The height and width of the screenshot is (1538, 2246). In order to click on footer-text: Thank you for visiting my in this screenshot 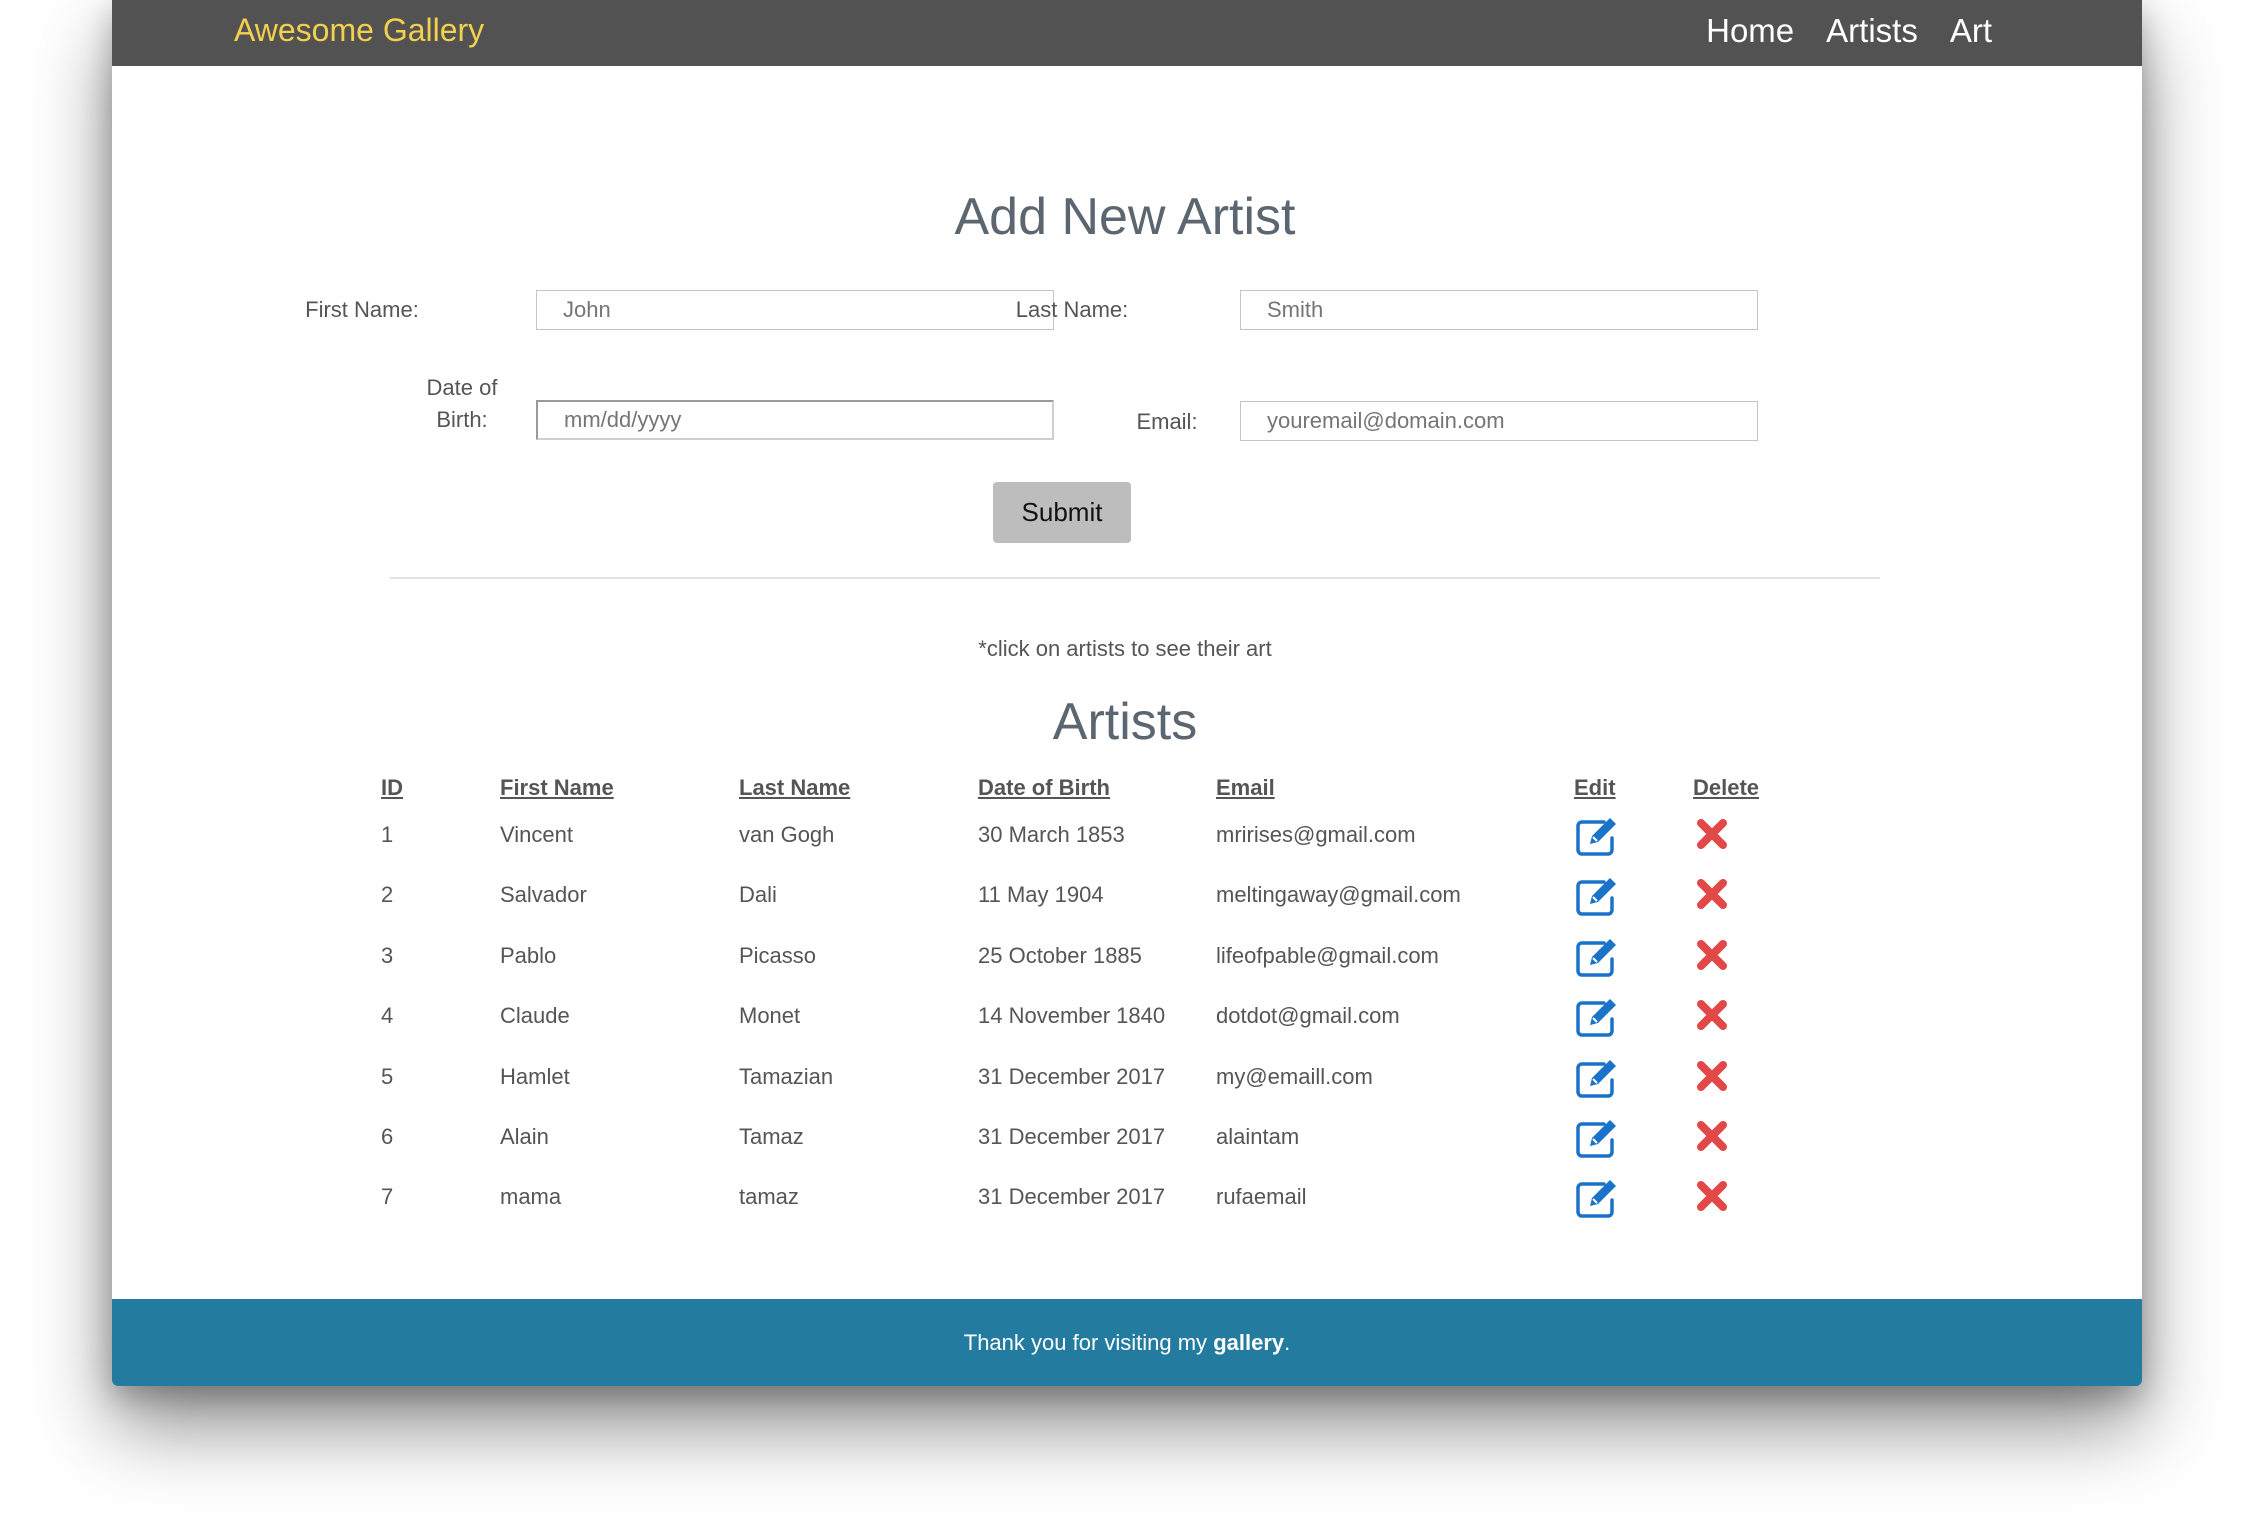, I will do `click(1088, 1342)`.